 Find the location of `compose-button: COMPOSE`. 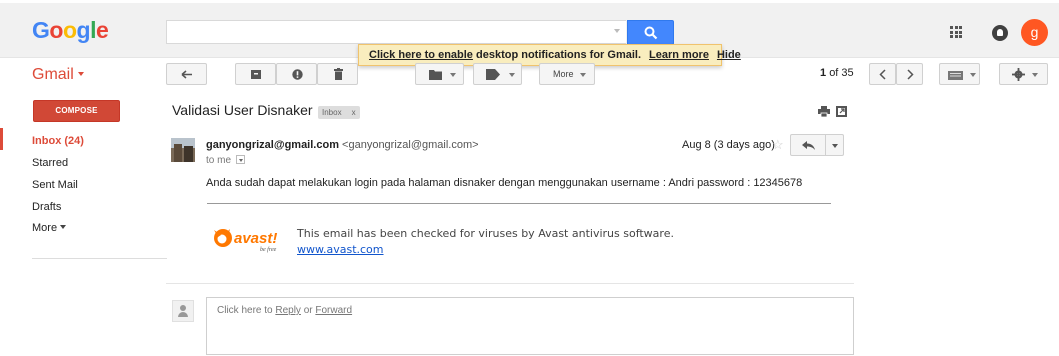

compose-button: COMPOSE is located at coordinates (76, 111).